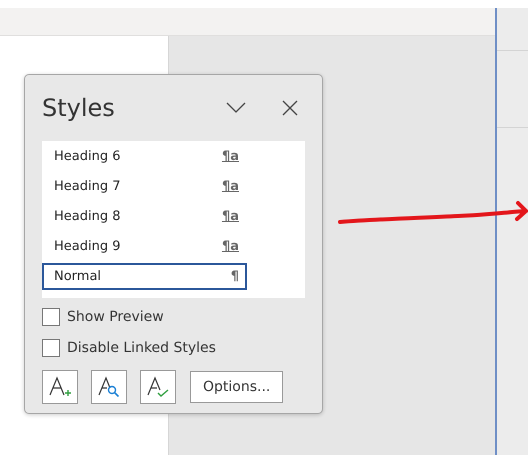 The height and width of the screenshot is (455, 528). Describe the element at coordinates (141, 348) in the screenshot. I see `checkbox-label: Disable Linked Styles` at that location.